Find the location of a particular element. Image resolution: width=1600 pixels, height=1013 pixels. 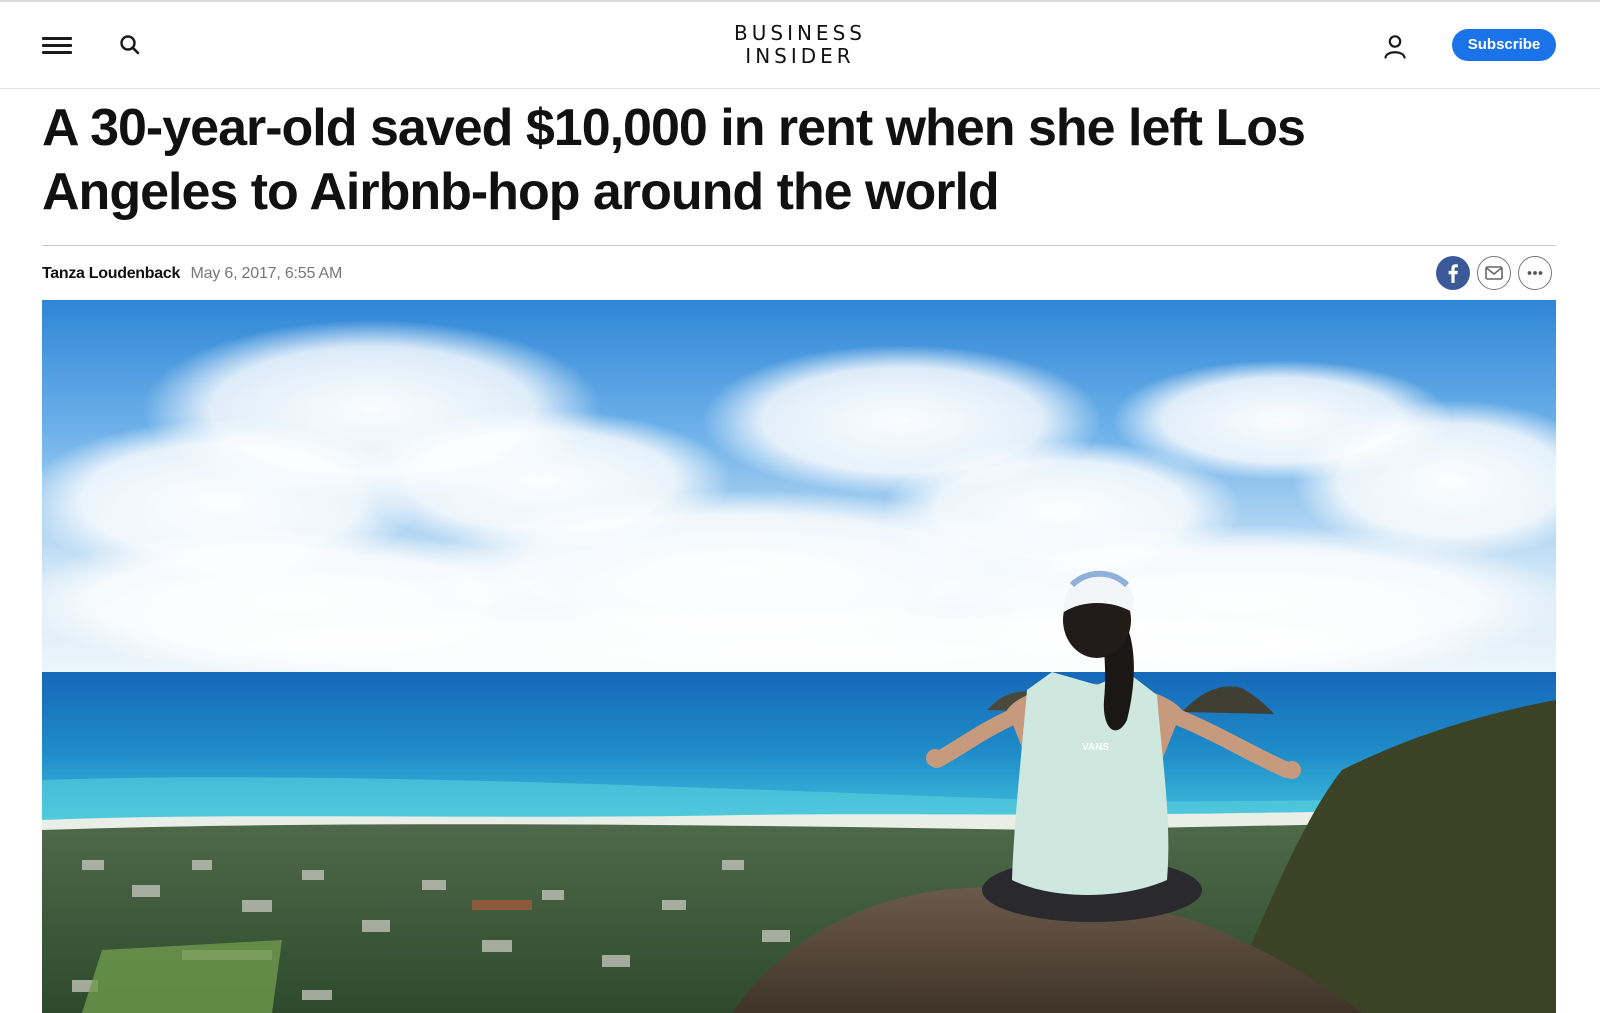

share-facebook-button is located at coordinates (1453, 273).